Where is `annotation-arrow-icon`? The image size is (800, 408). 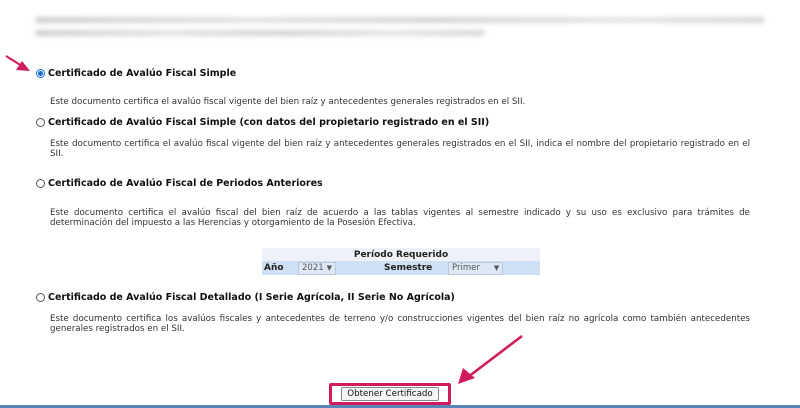 annotation-arrow-icon is located at coordinates (490, 359).